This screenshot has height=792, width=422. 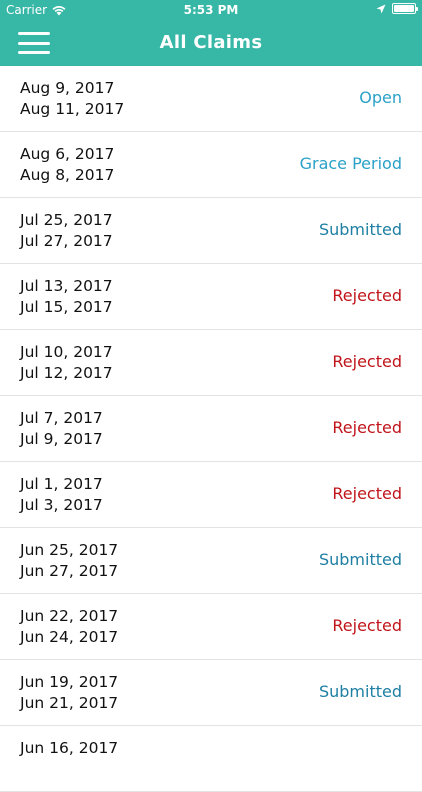 I want to click on battery-icon, so click(x=405, y=8).